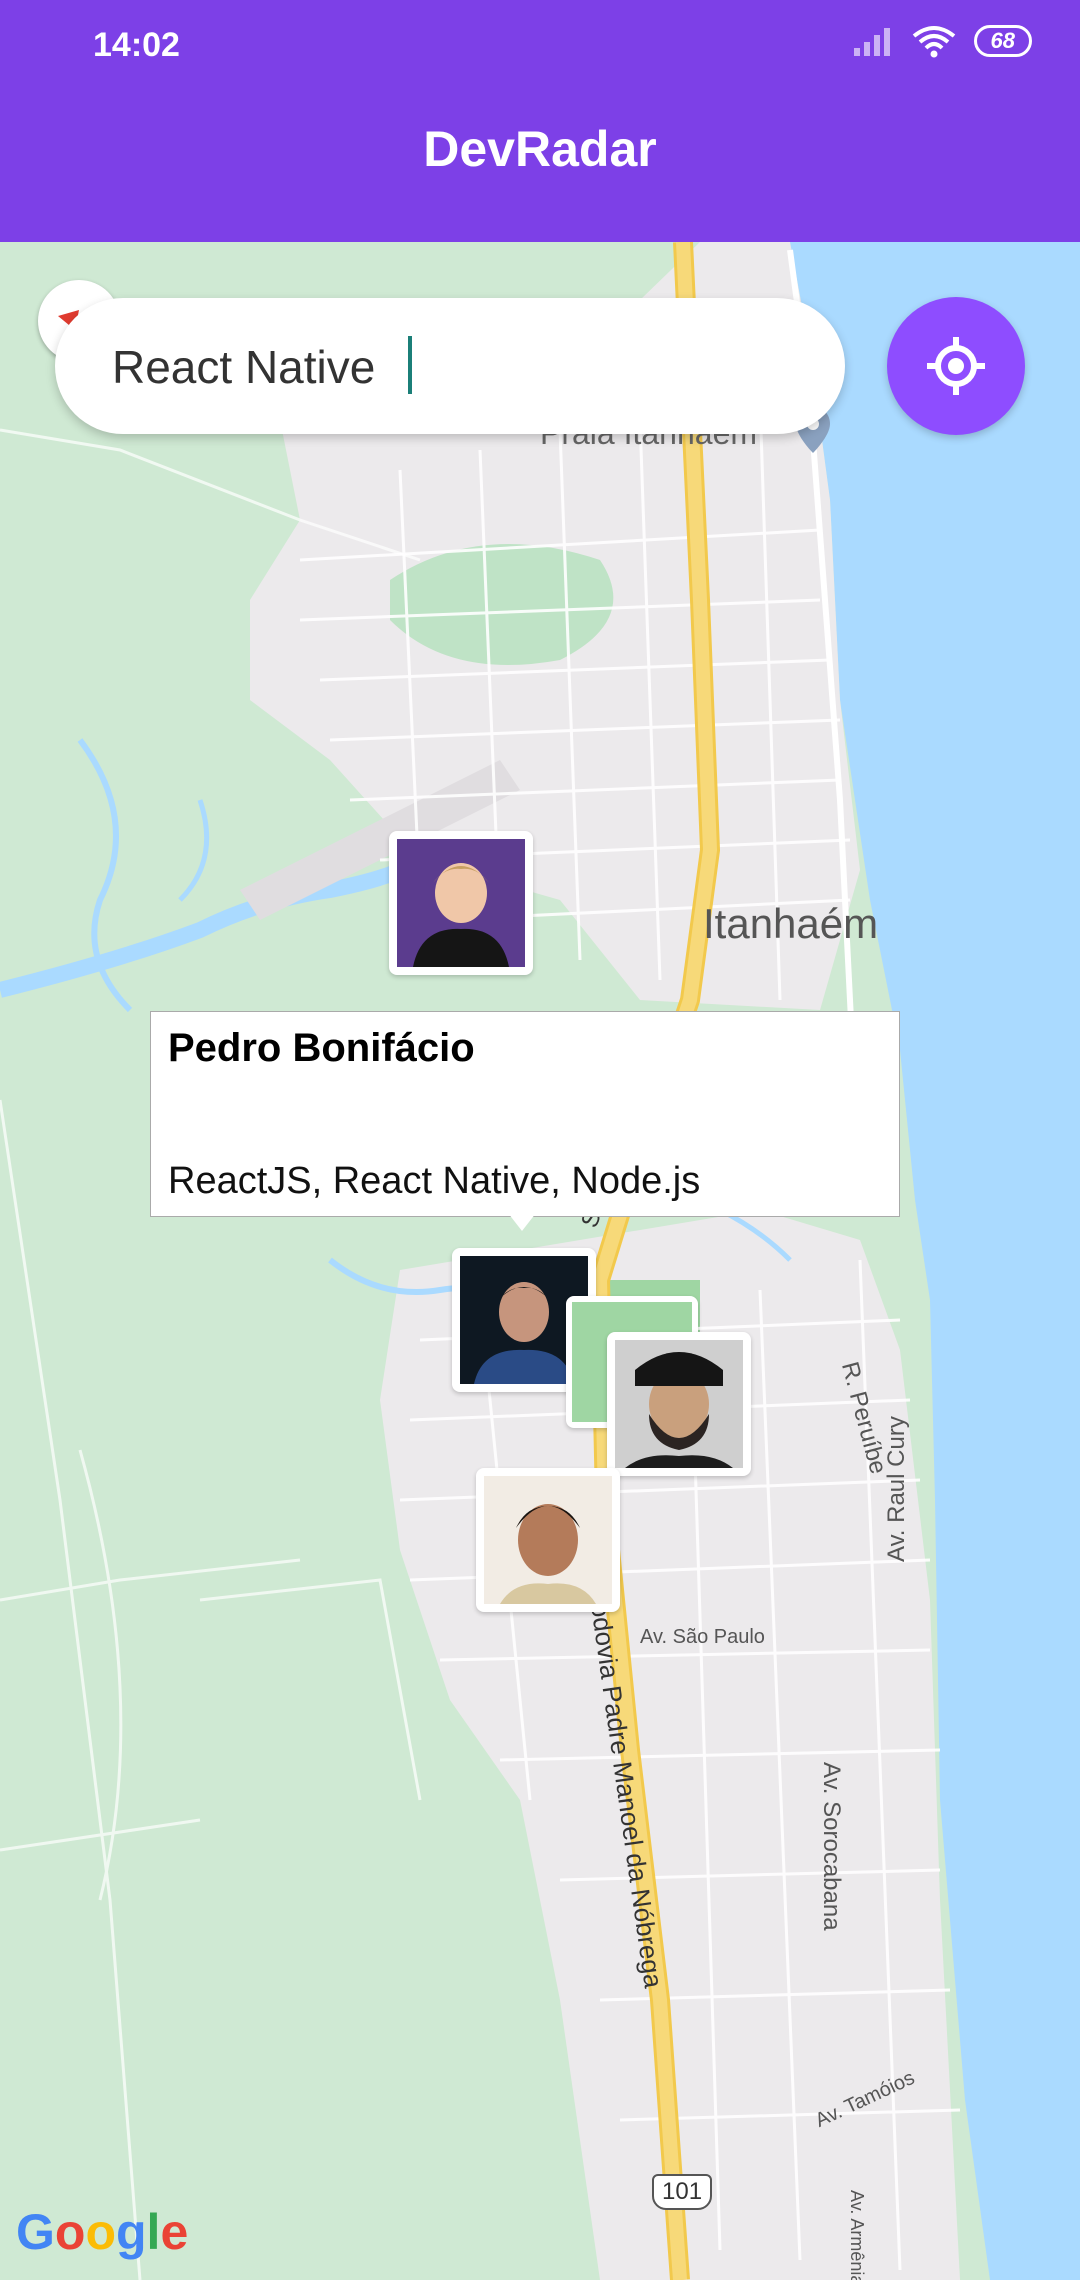 This screenshot has height=2280, width=1080. I want to click on google-logo: Google, so click(102, 2232).